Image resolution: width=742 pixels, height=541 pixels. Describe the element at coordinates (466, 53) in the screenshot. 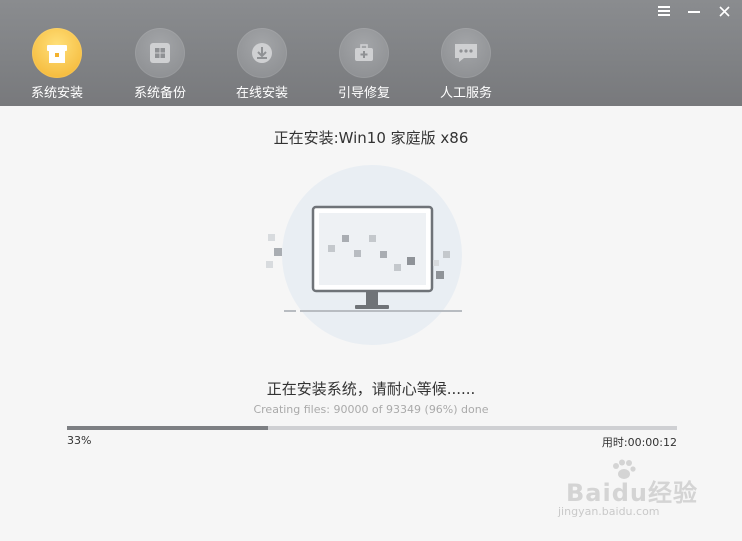

I see `chat-bubble-icon` at that location.